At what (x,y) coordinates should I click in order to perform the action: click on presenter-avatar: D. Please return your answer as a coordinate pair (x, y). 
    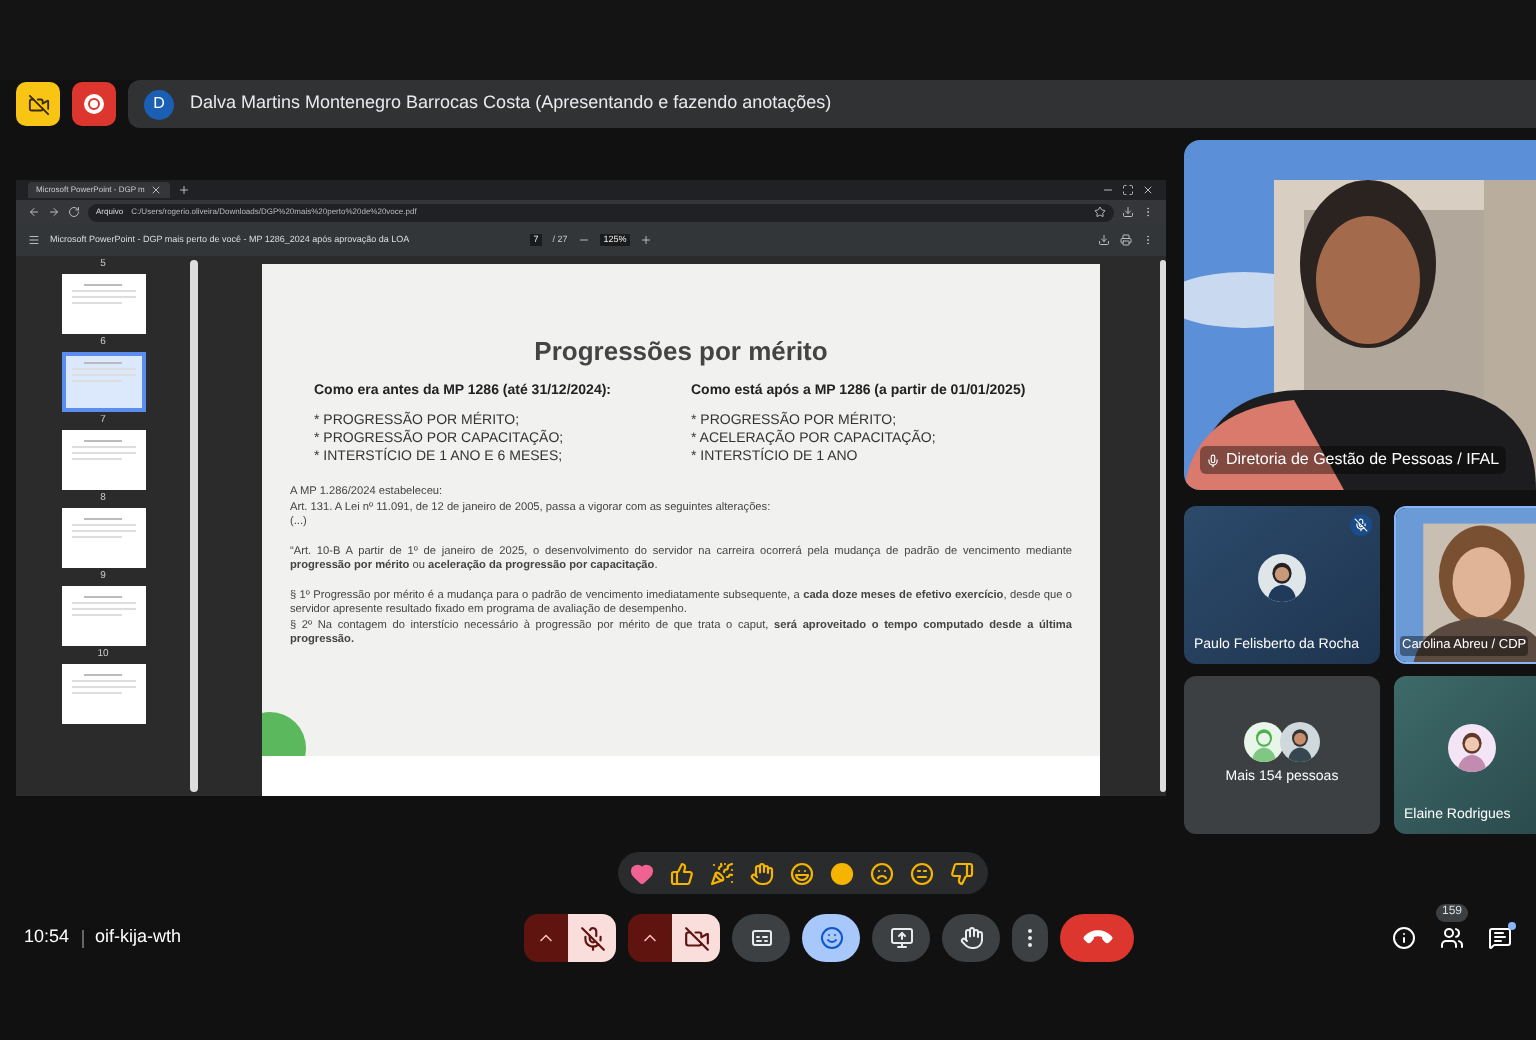
    Looking at the image, I should click on (159, 104).